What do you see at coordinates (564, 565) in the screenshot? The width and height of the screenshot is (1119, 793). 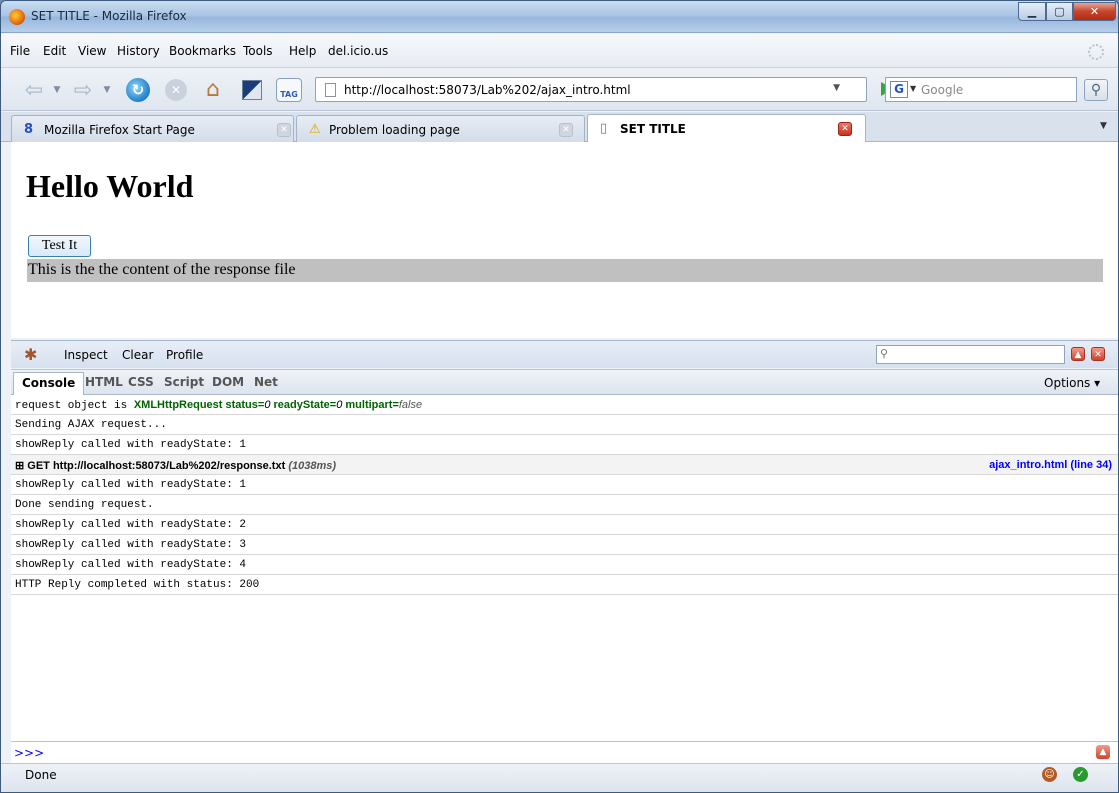 I see `log-row: showReply called with readyState: 4` at bounding box center [564, 565].